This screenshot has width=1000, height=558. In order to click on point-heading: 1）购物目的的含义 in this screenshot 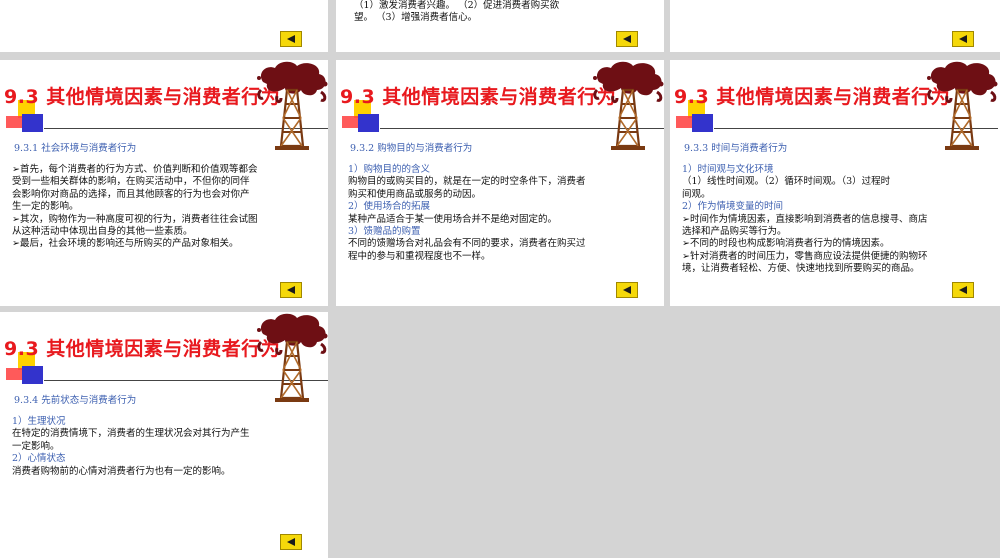, I will do `click(389, 169)`.